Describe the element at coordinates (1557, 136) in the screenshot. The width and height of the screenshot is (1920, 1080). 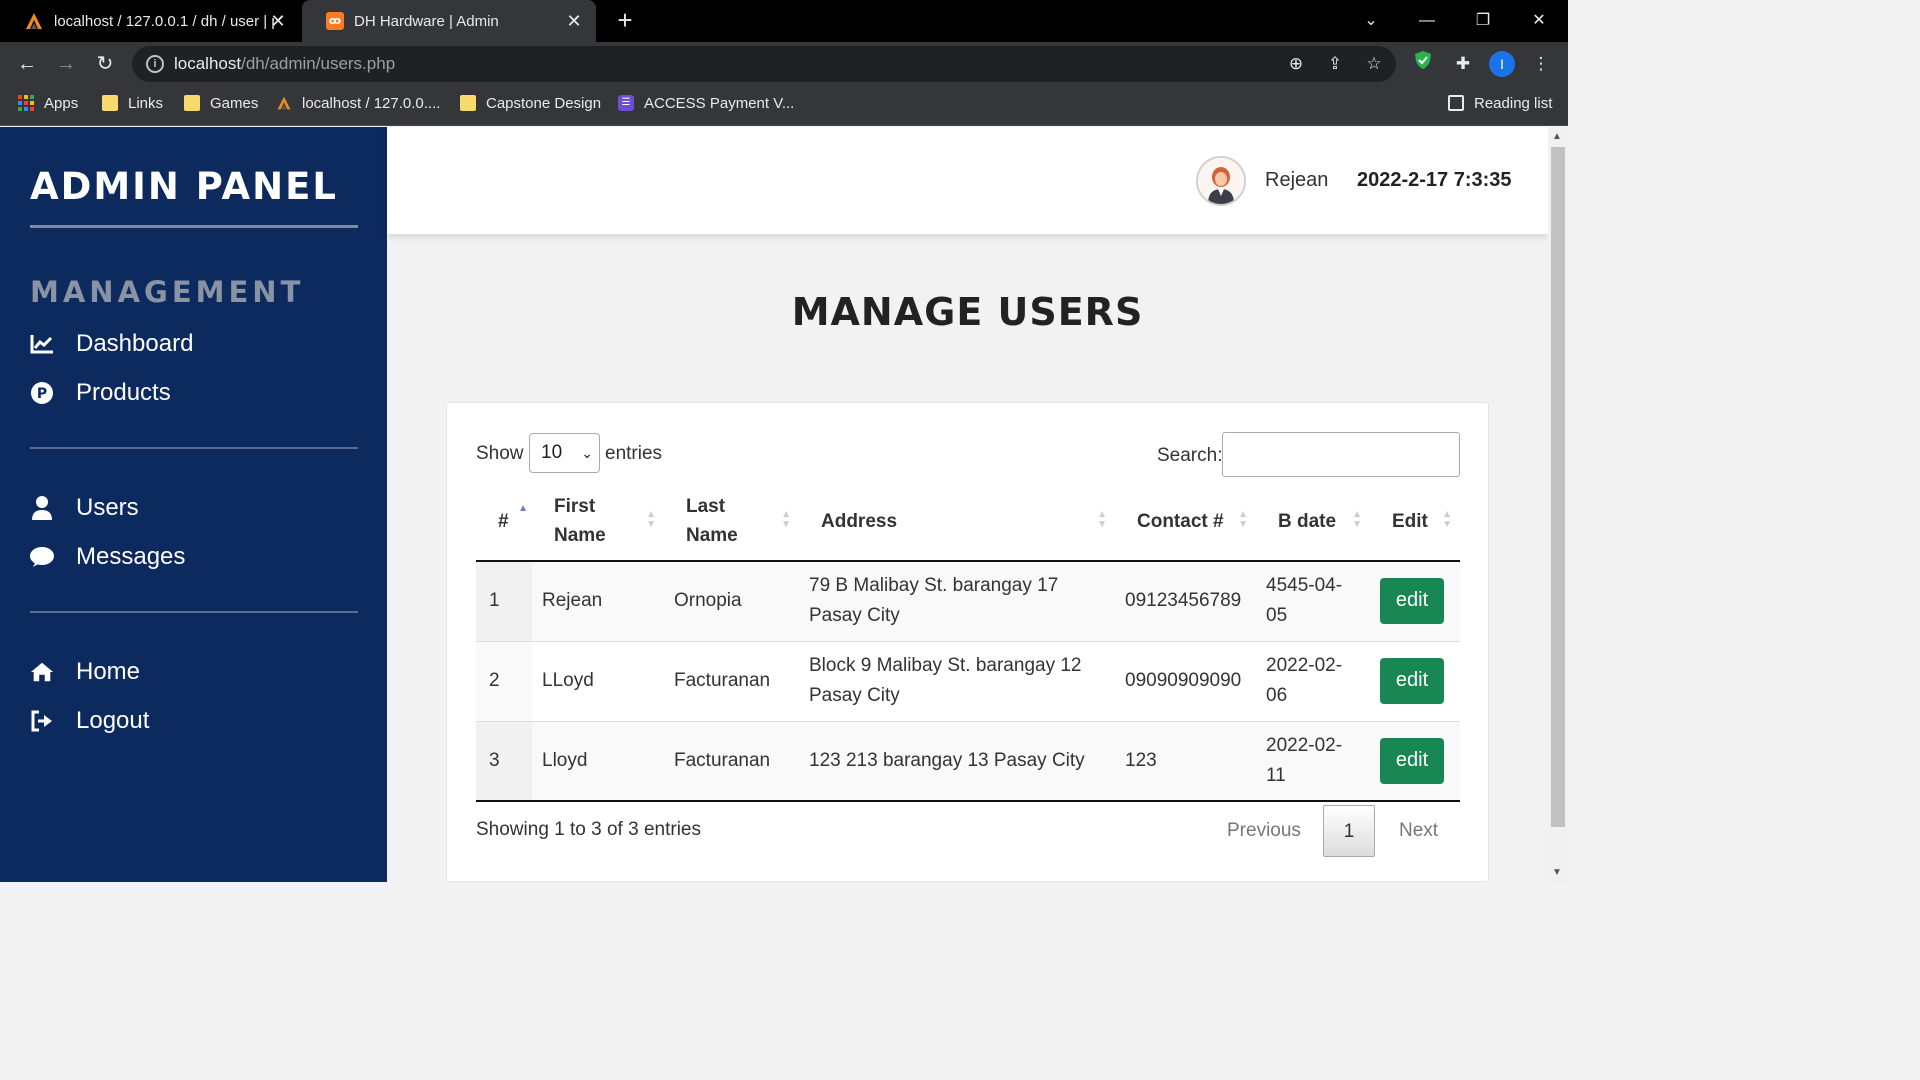
I see `scroll-up-icon: ▲` at that location.